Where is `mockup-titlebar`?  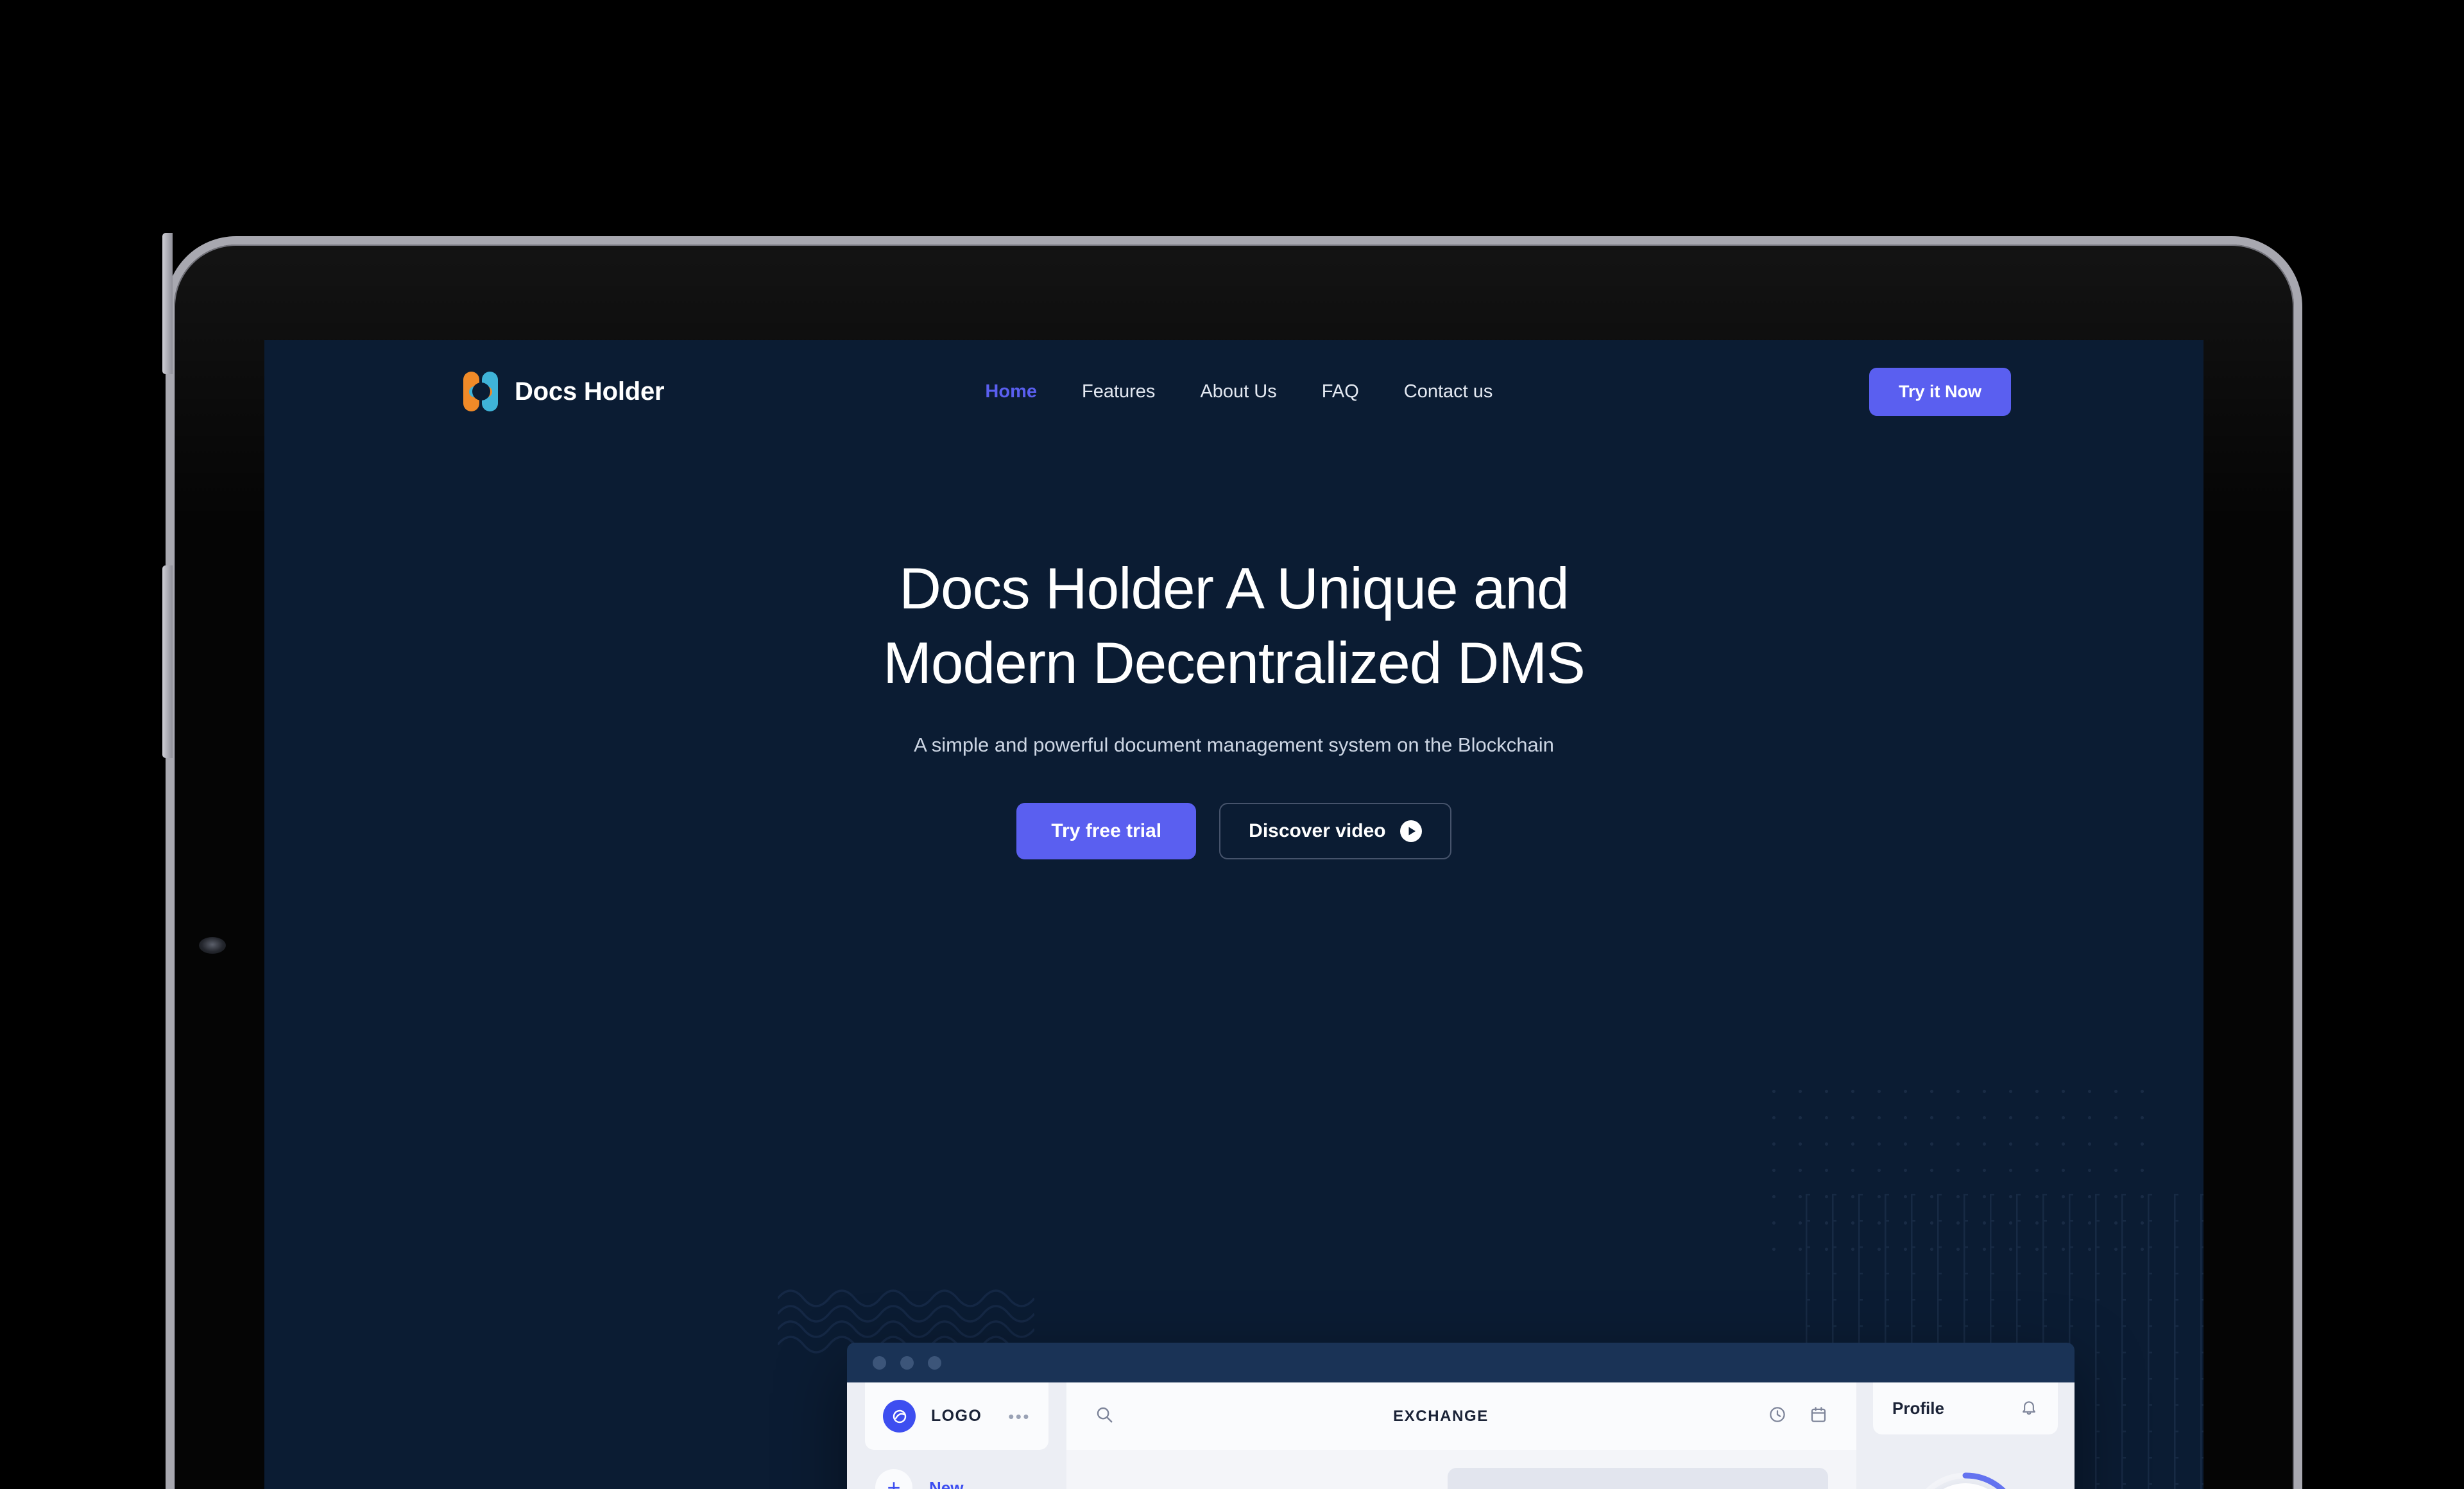
mockup-titlebar is located at coordinates (1461, 1362).